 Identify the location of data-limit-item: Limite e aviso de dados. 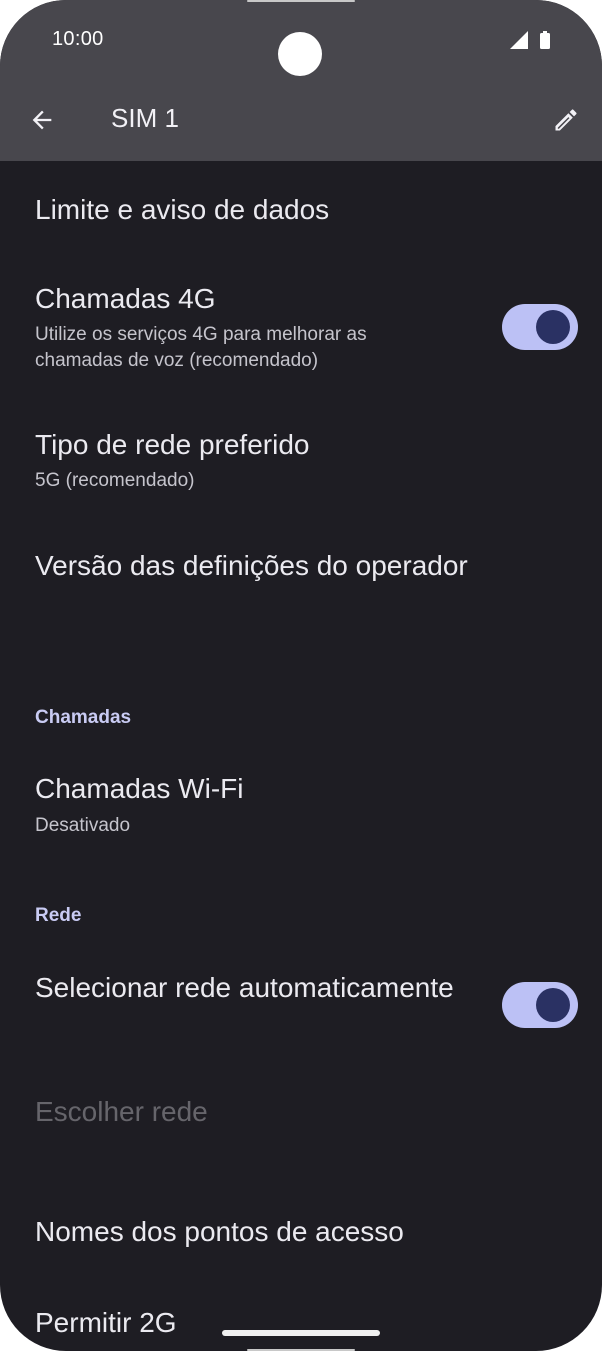
(301, 211).